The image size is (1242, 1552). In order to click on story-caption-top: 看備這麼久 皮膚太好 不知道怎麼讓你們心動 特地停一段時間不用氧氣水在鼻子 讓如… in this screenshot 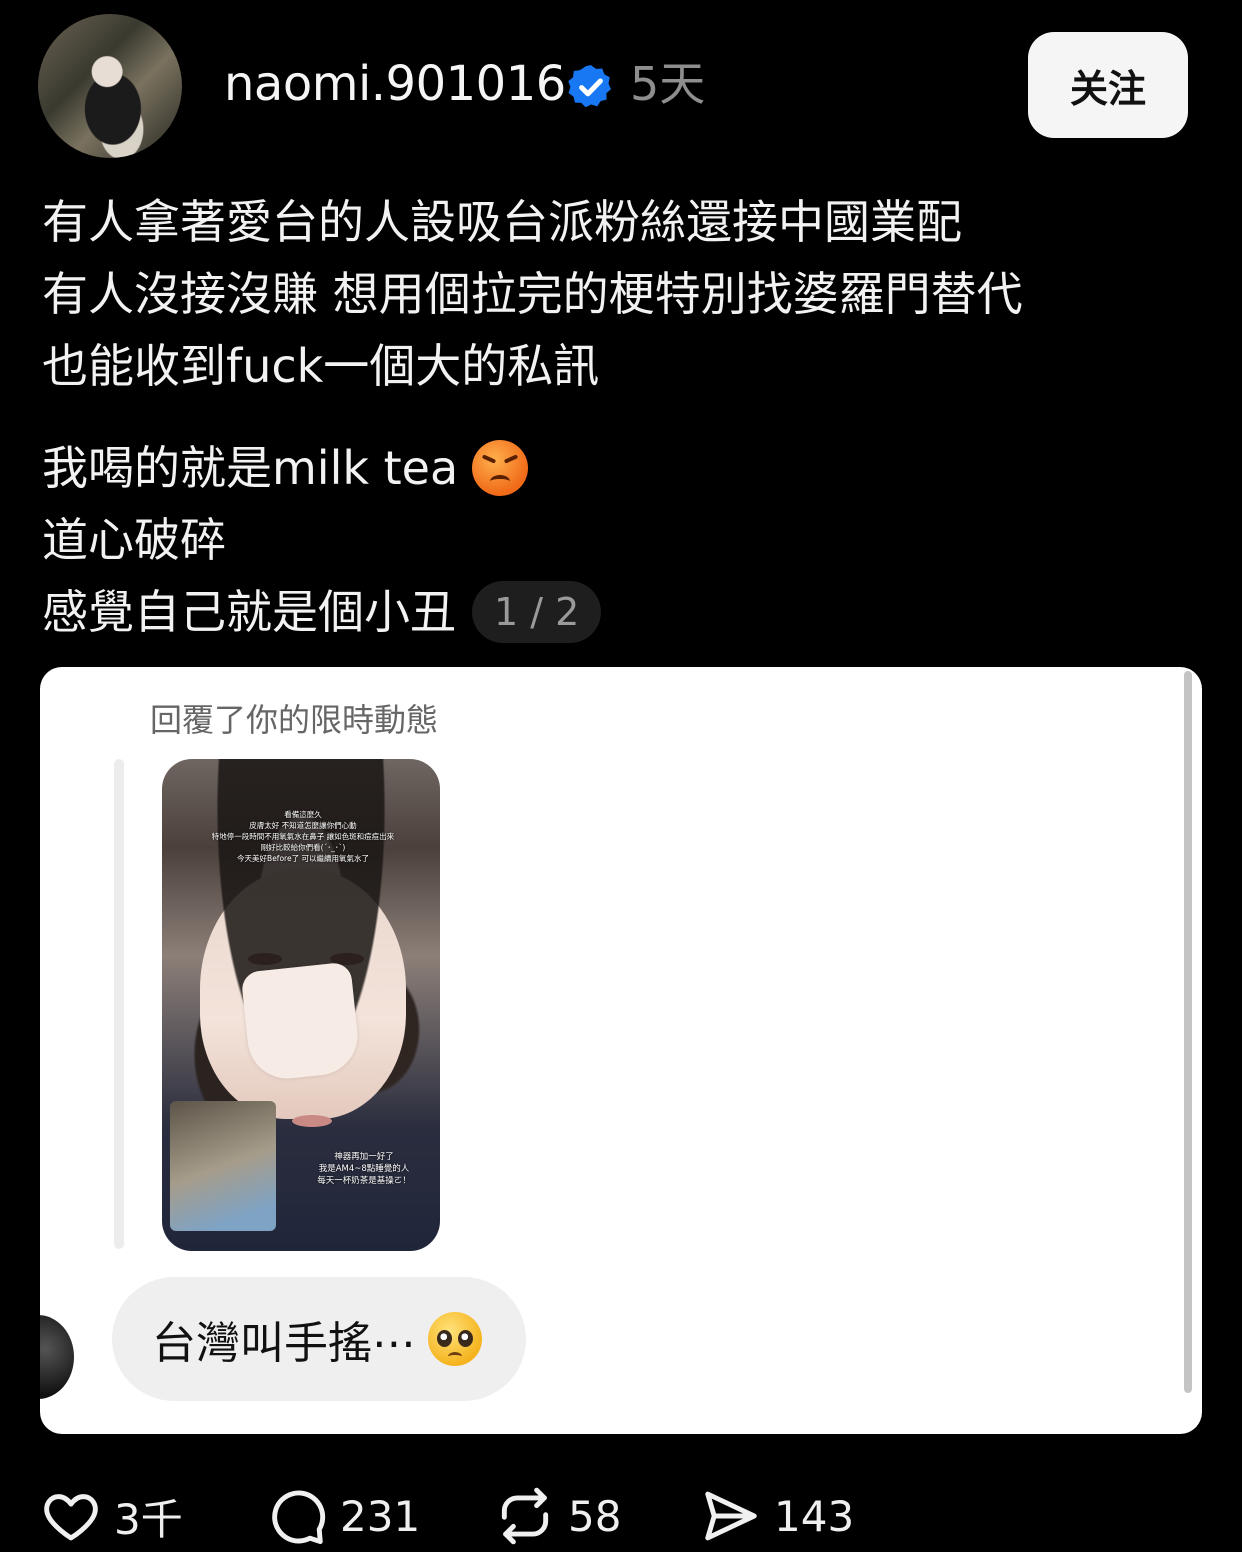, I will do `click(303, 836)`.